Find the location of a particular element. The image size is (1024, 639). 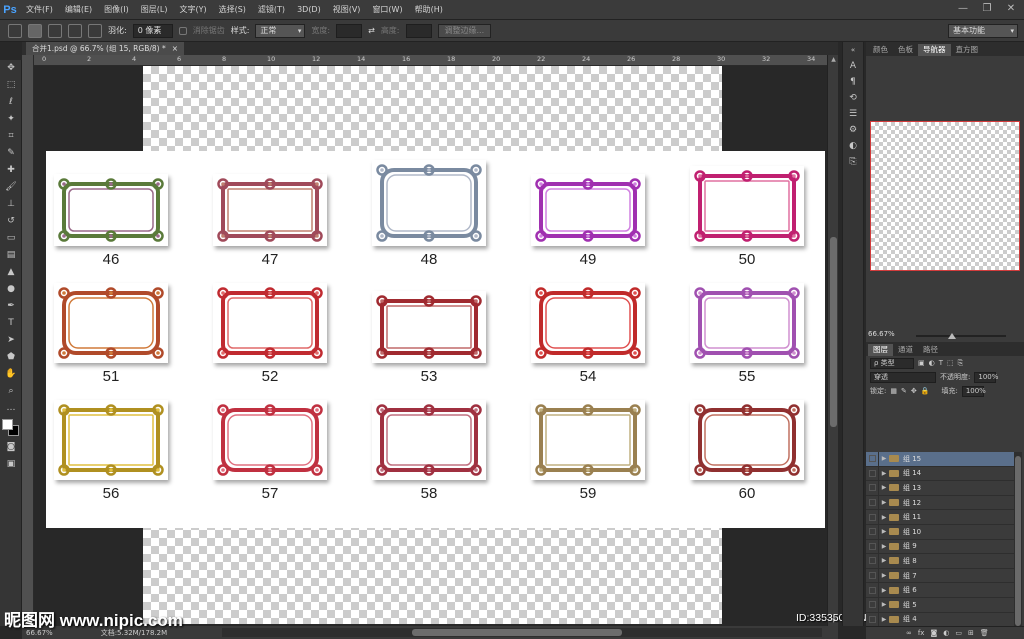

filter-pixel-icon: ▣ is located at coordinates (921, 363).